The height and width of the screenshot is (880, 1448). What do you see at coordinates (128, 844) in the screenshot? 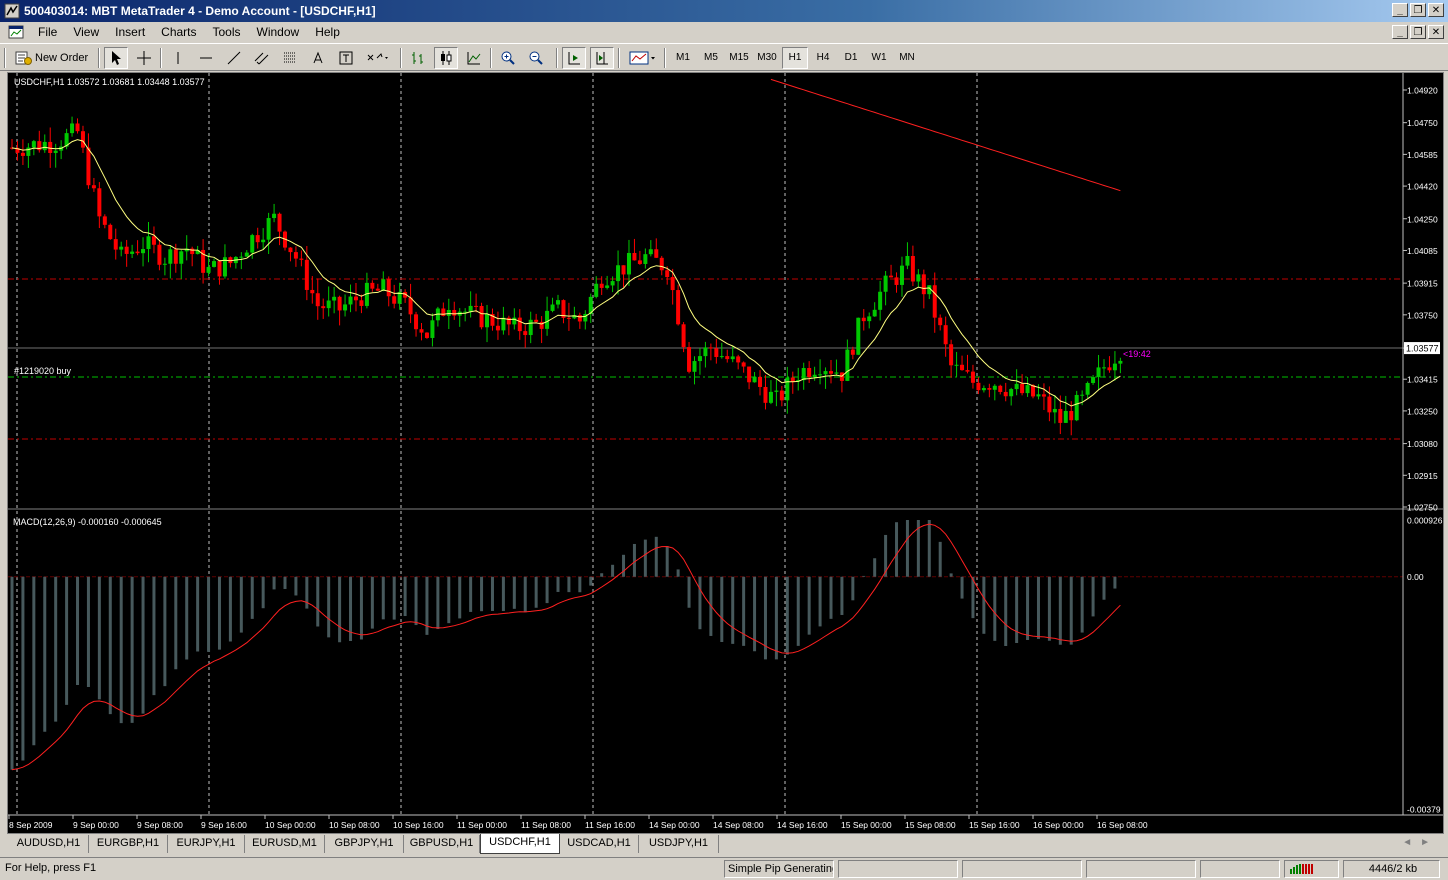
I see `tab-eurgbp-h1: EURGBP,H1` at bounding box center [128, 844].